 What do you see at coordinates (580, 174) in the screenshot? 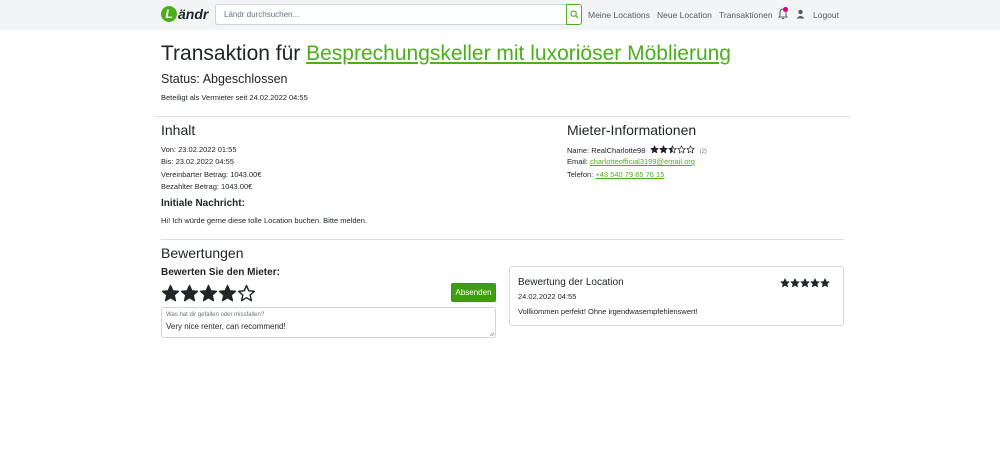
I see `tenant-phone-label: Telefon:` at bounding box center [580, 174].